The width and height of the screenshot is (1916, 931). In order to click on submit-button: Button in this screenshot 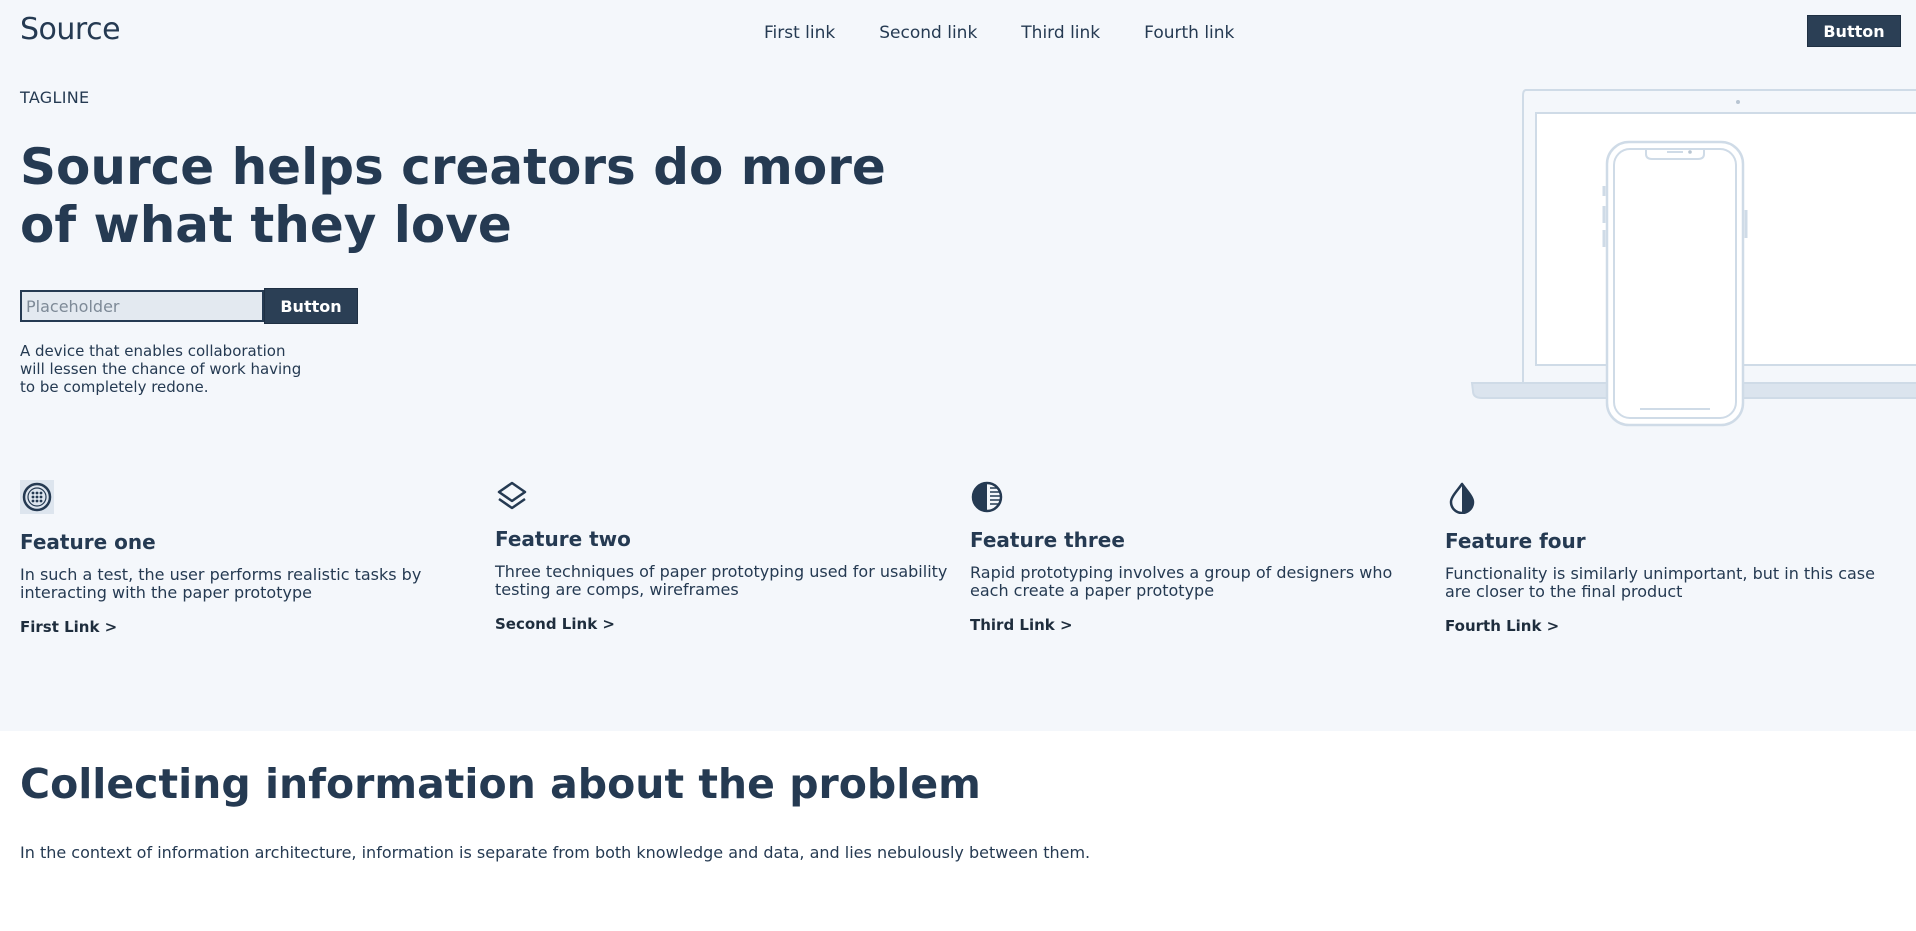, I will do `click(311, 306)`.